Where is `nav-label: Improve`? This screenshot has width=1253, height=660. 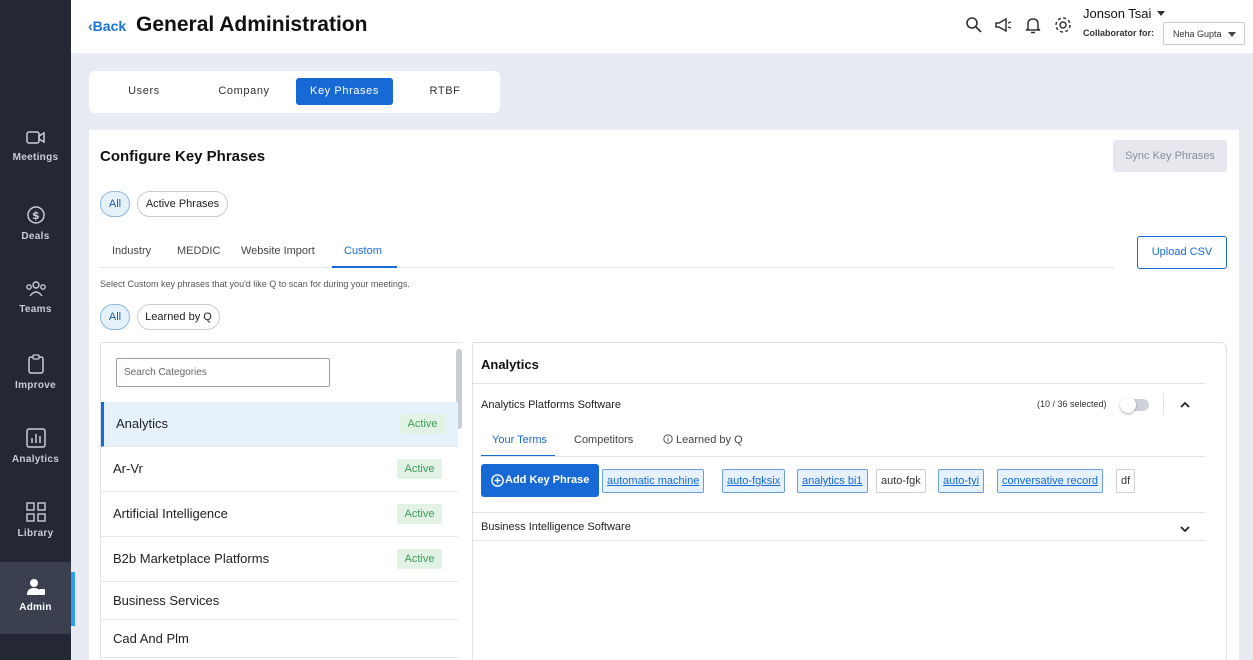 nav-label: Improve is located at coordinates (35, 385).